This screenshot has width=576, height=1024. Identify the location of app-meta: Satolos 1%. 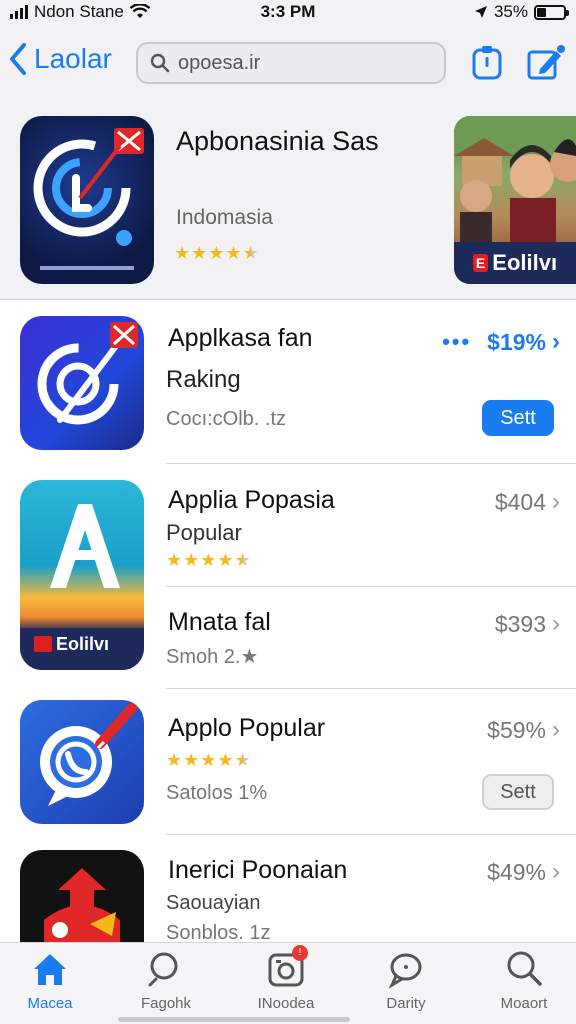
(217, 793).